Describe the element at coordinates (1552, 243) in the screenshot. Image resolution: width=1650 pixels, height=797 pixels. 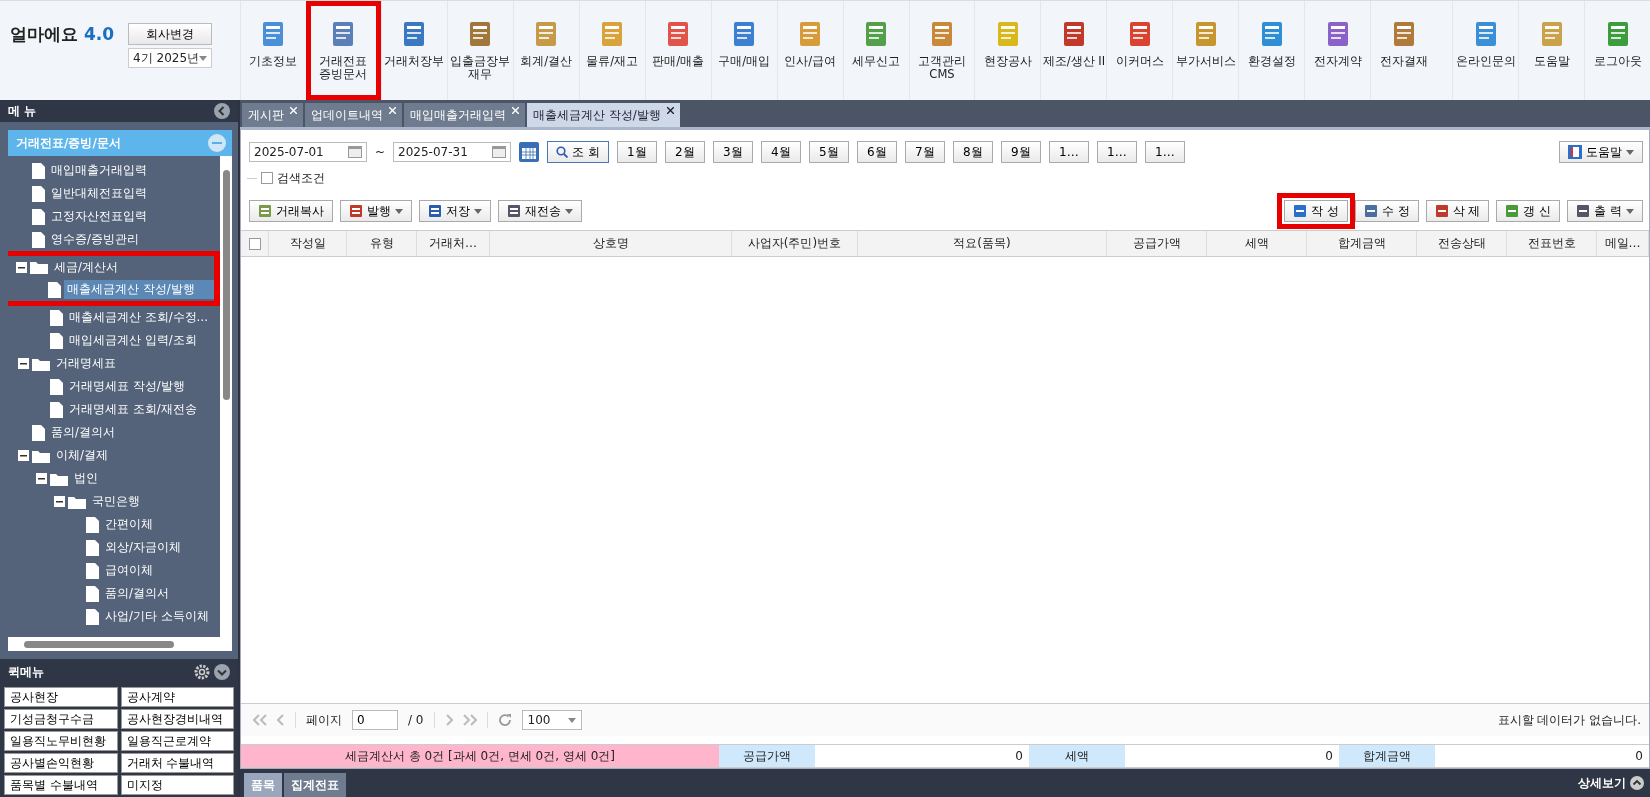
I see `column-header: 전표번호` at that location.